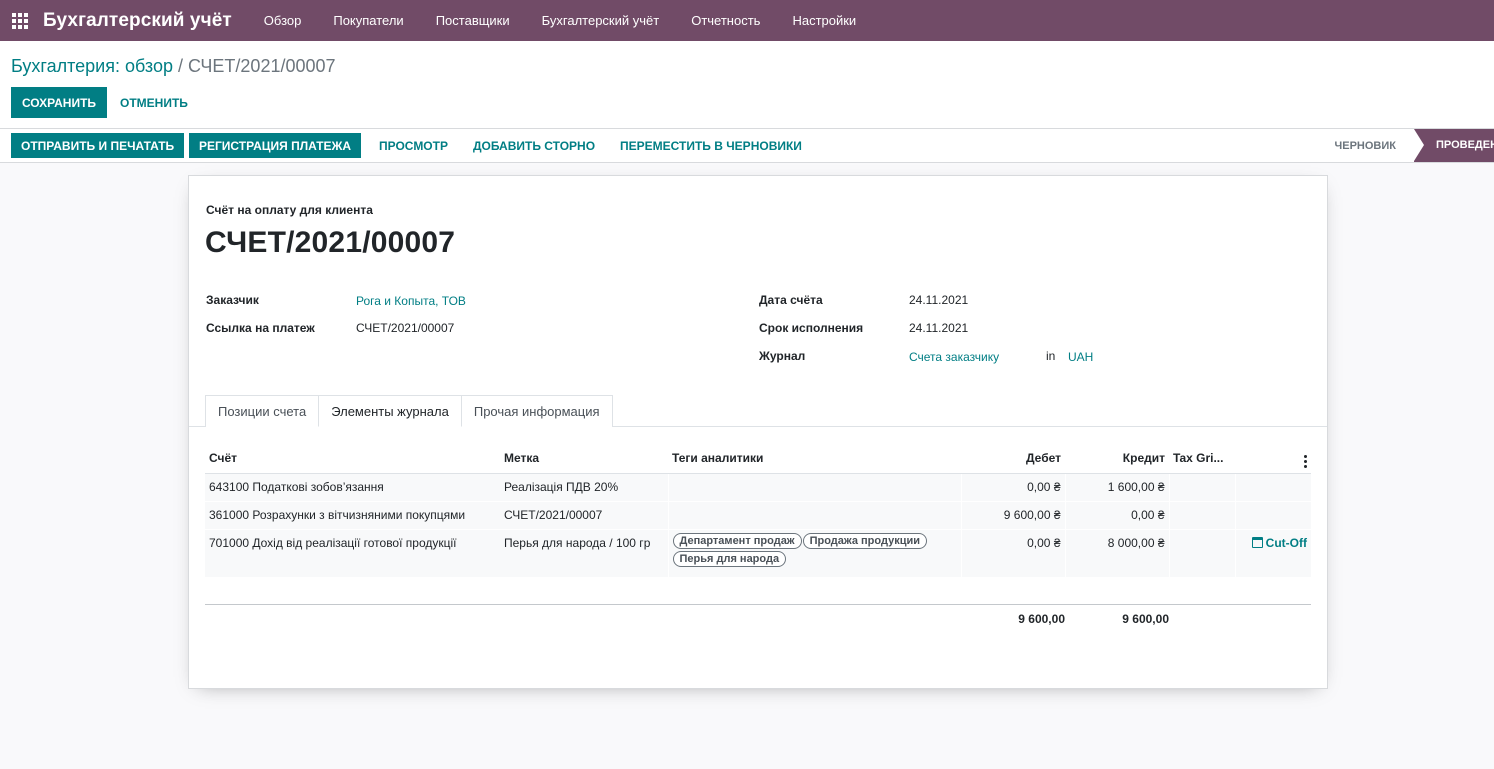 This screenshot has width=1494, height=769. Describe the element at coordinates (758, 604) in the screenshot. I see `table-footer-divider` at that location.